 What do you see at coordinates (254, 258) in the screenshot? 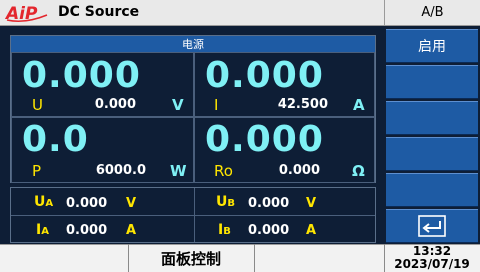
I see `bottom-divider` at bounding box center [254, 258].